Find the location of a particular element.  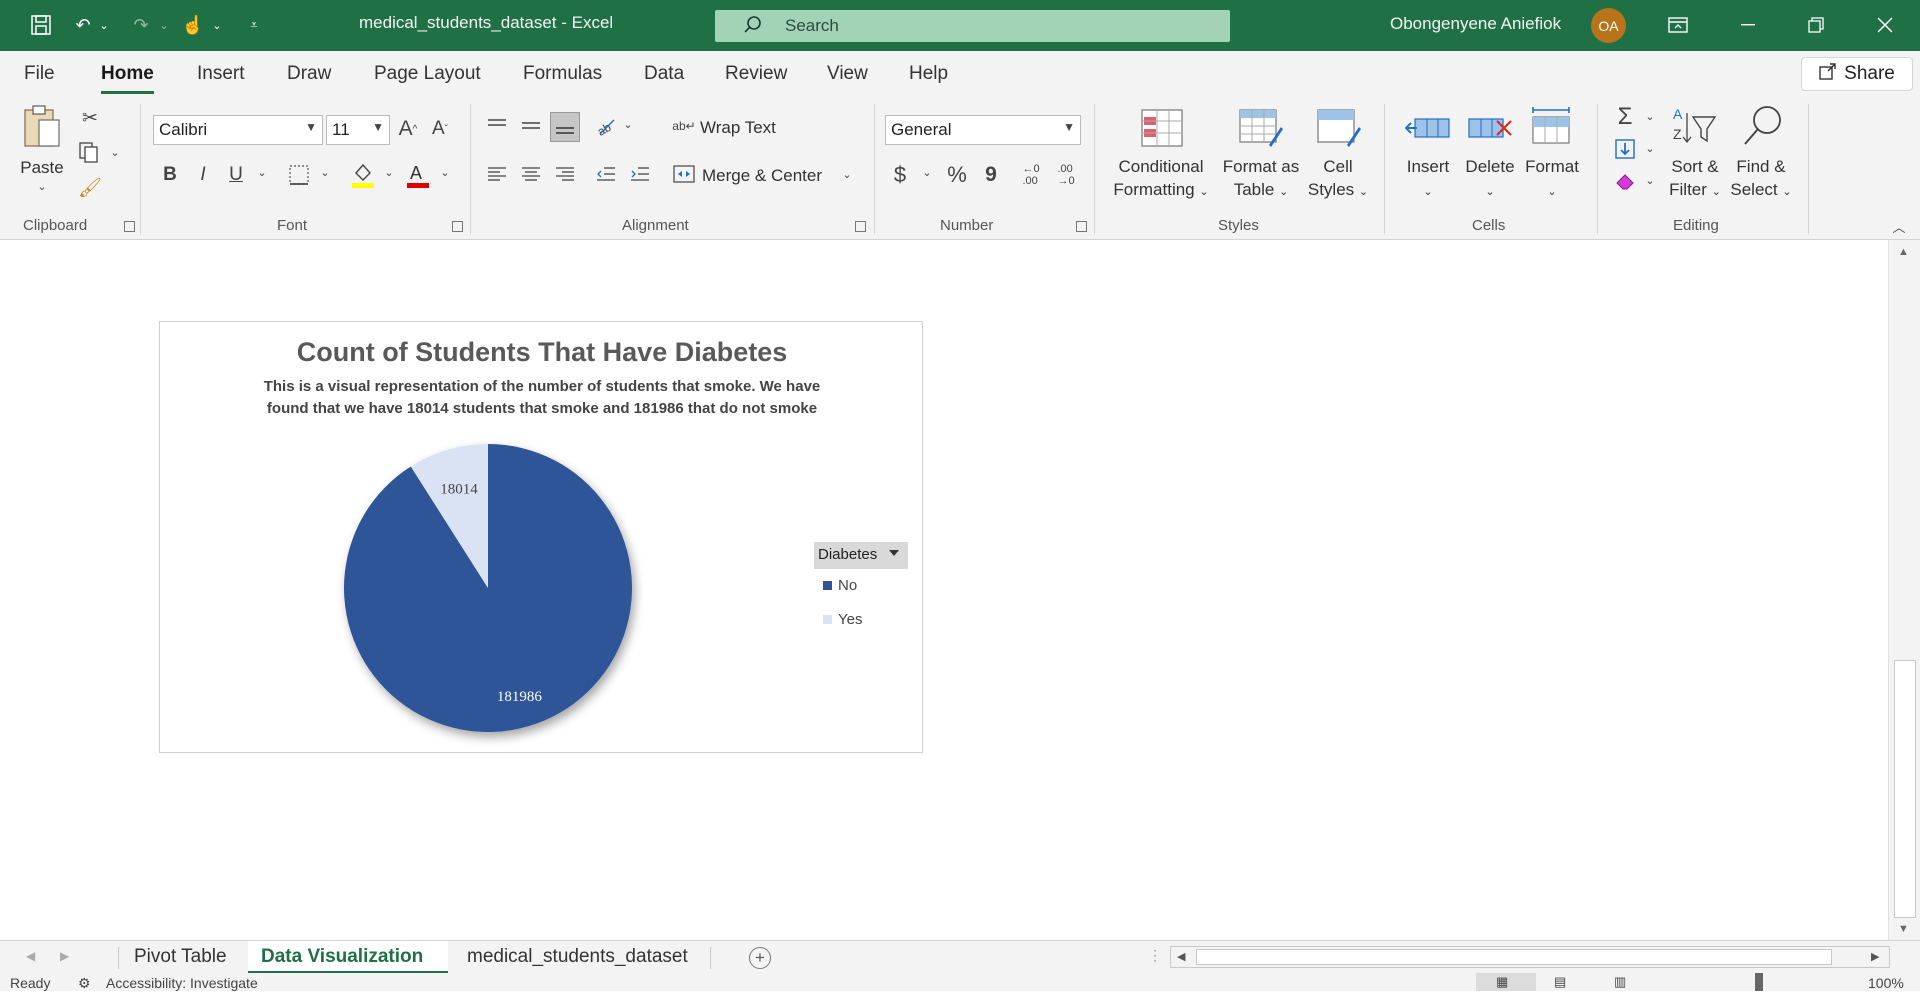

bold-button: B is located at coordinates (170, 175).